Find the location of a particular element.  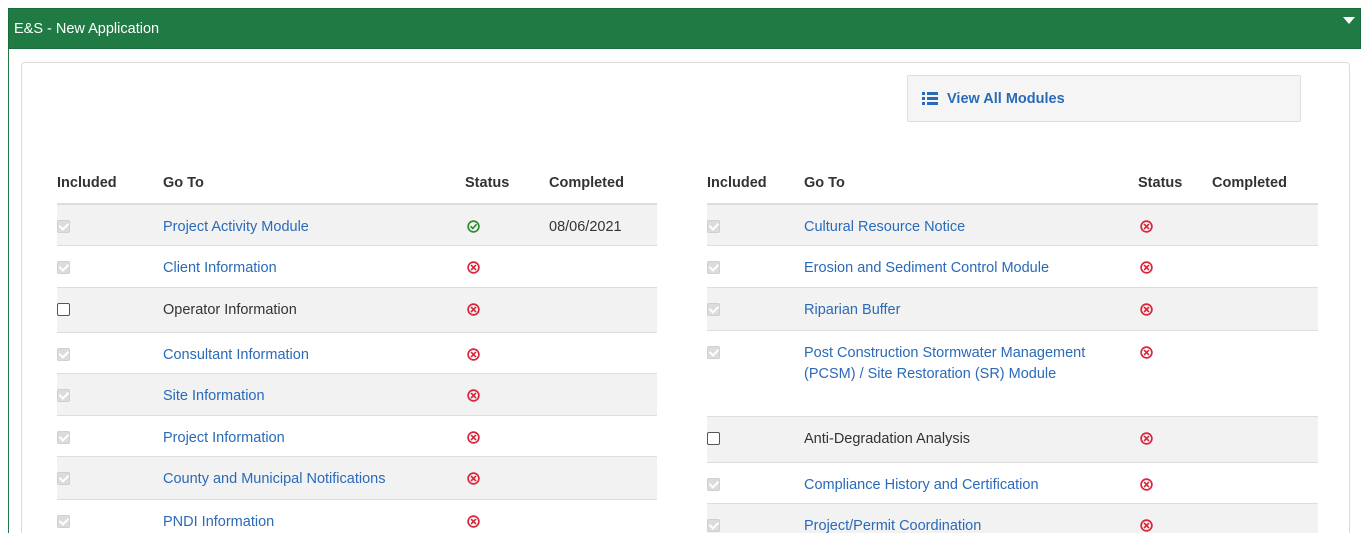

table-row: Project Activity Module 08/06/2021 is located at coordinates (357, 224).